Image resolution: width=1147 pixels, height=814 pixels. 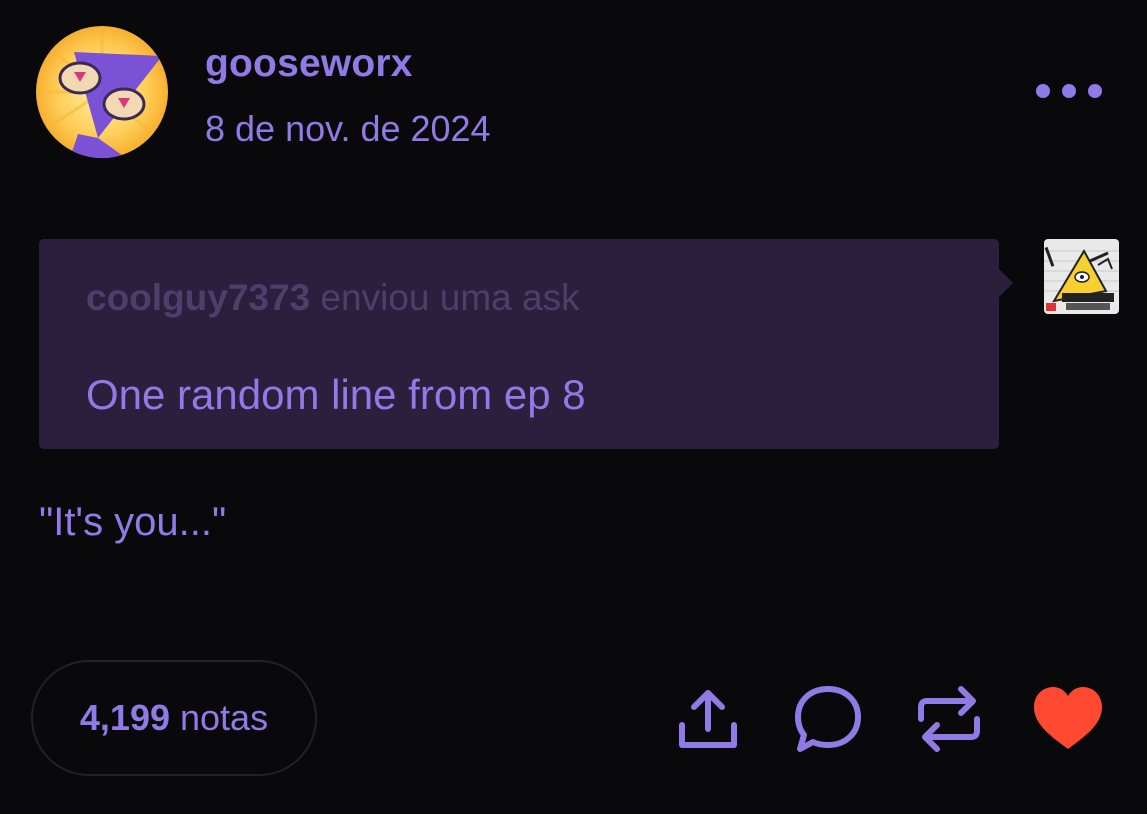 I want to click on ask-header: coolguy7373 enviou uma ask, so click(x=333, y=298).